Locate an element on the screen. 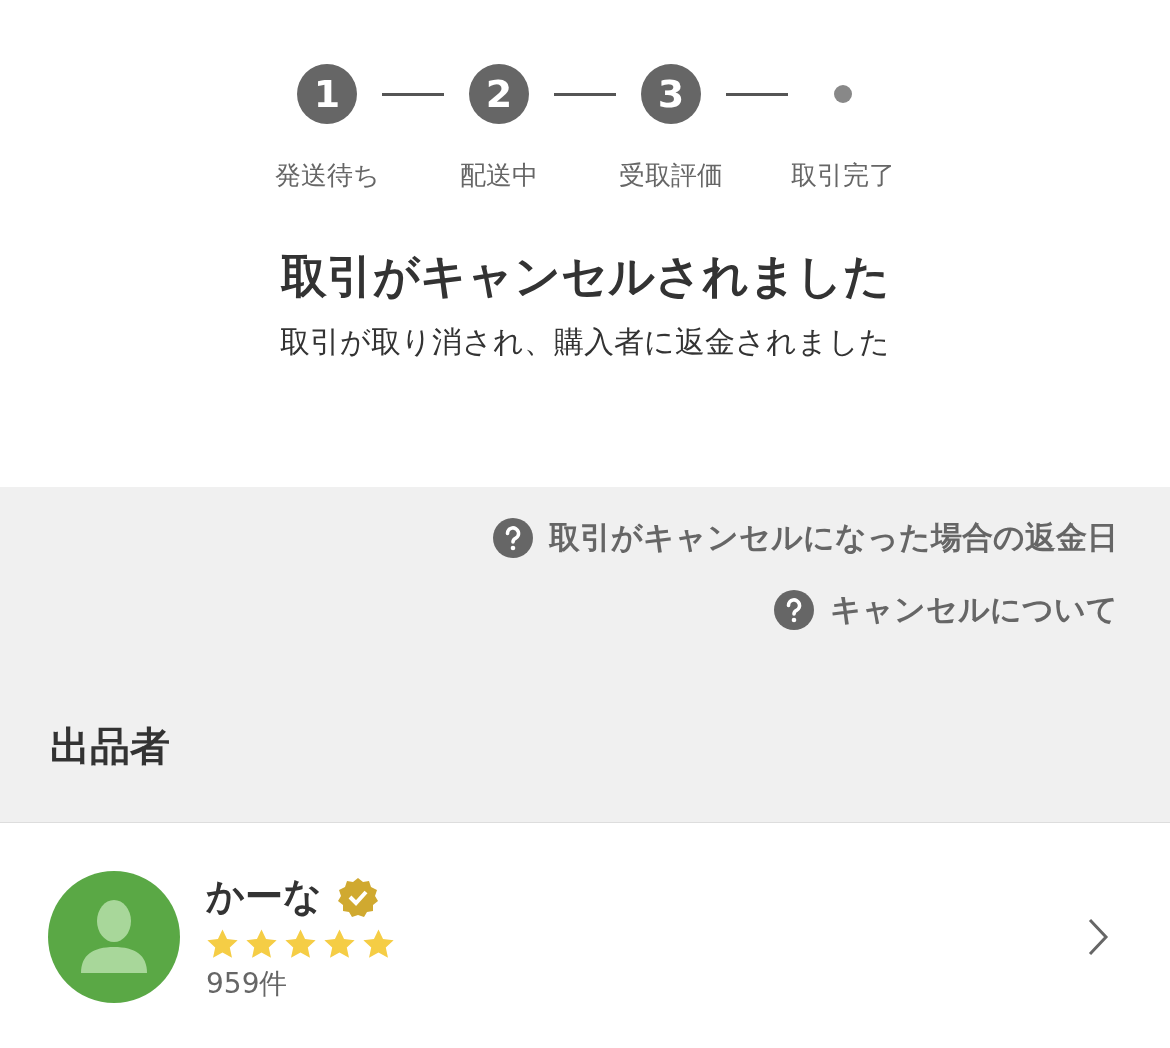 This screenshot has width=1170, height=1048. status-title: 取引がキャンセルされました is located at coordinates (585, 276).